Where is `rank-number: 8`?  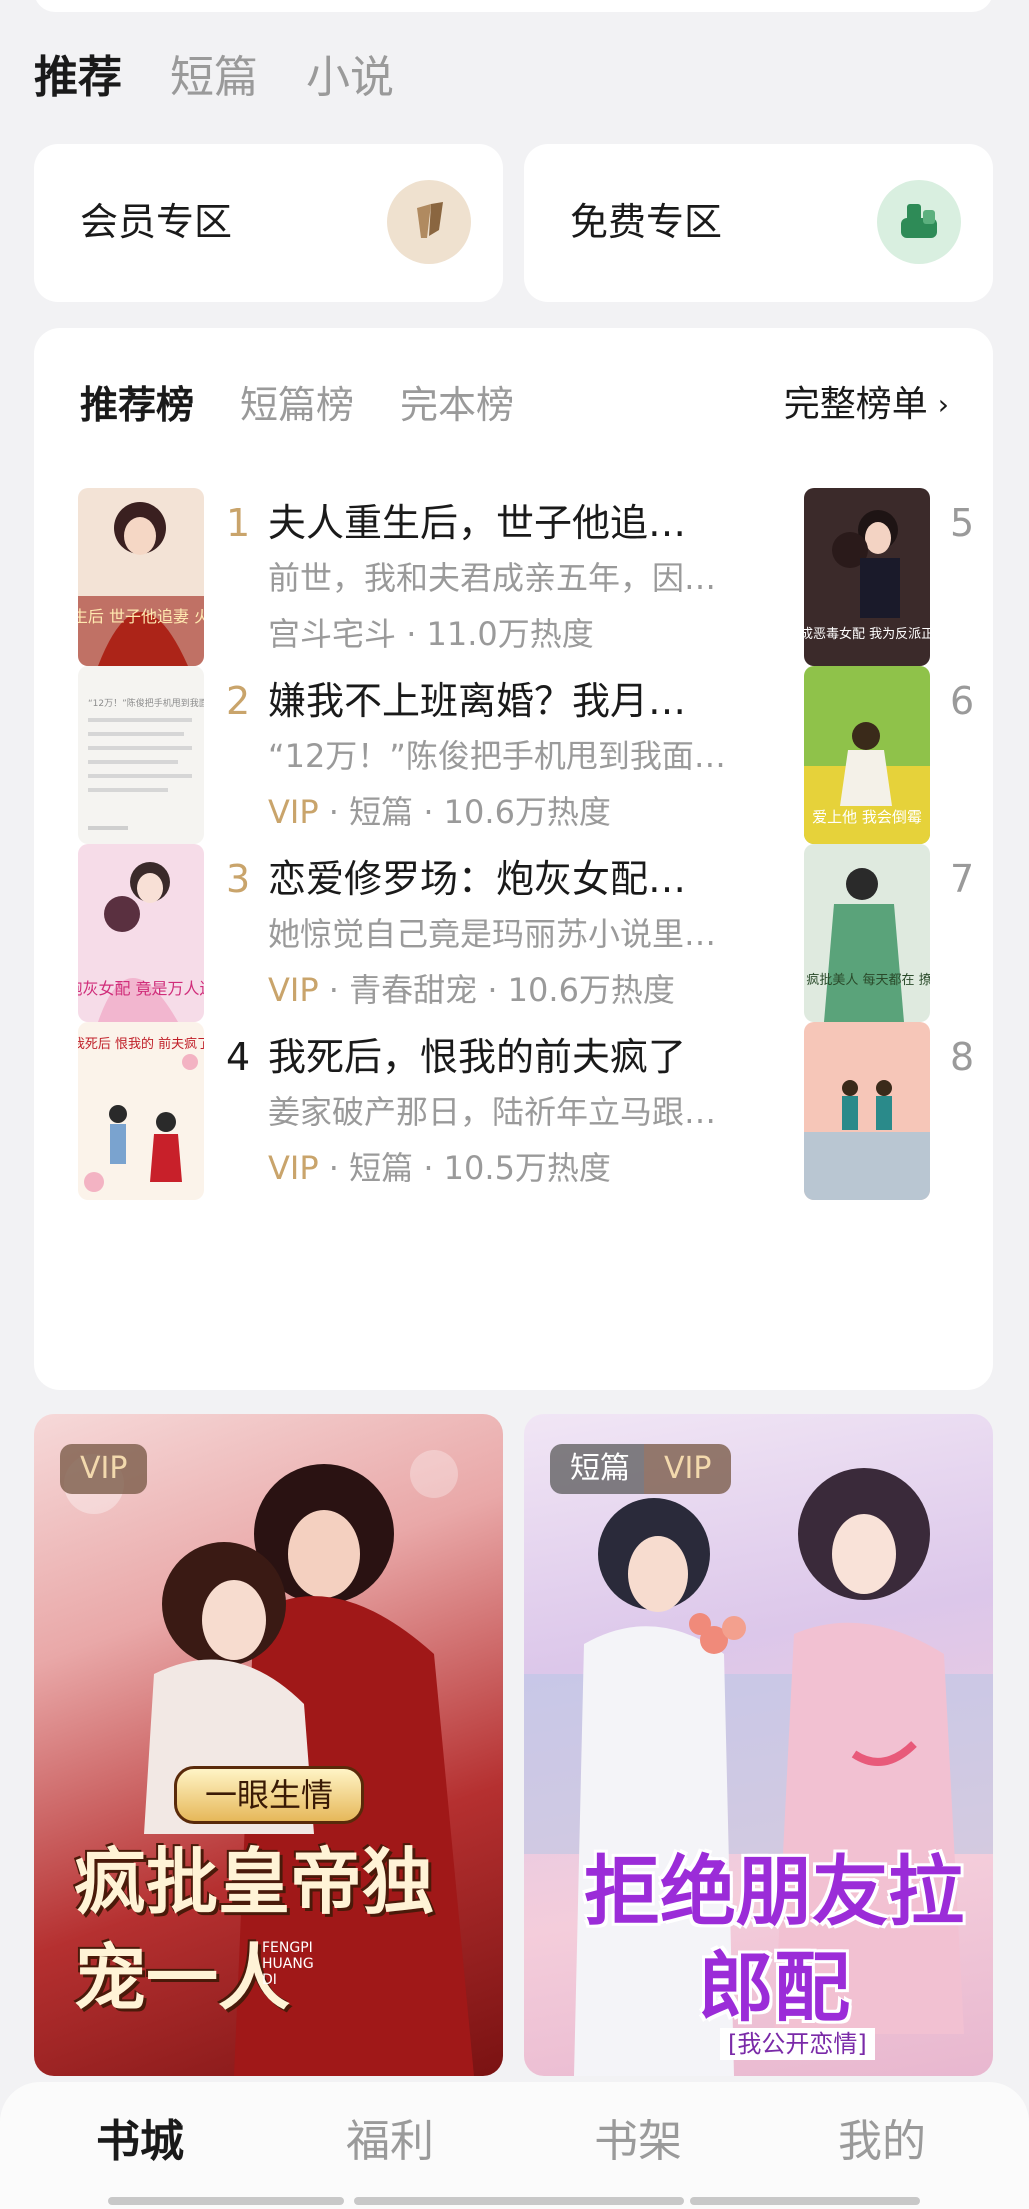 rank-number: 8 is located at coordinates (962, 1057).